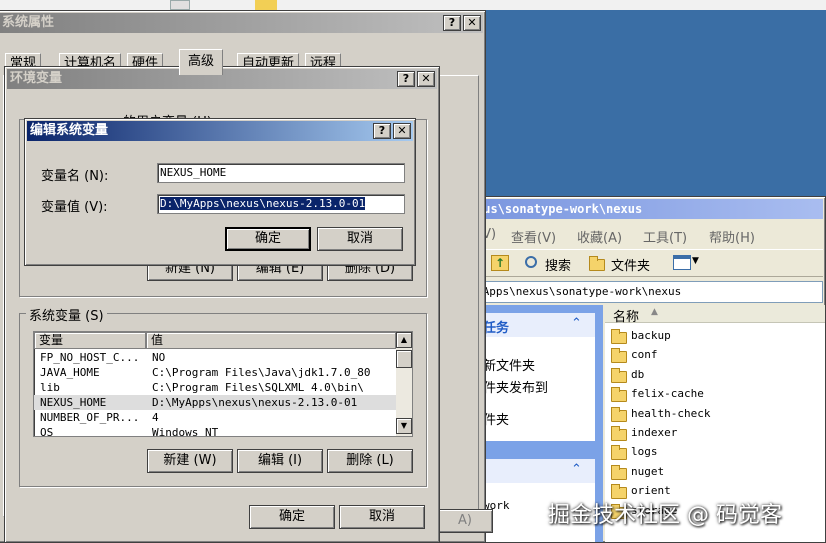 The height and width of the screenshot is (543, 826). What do you see at coordinates (69, 130) in the screenshot?
I see `edit-variable-title: 编辑系统变量` at bounding box center [69, 130].